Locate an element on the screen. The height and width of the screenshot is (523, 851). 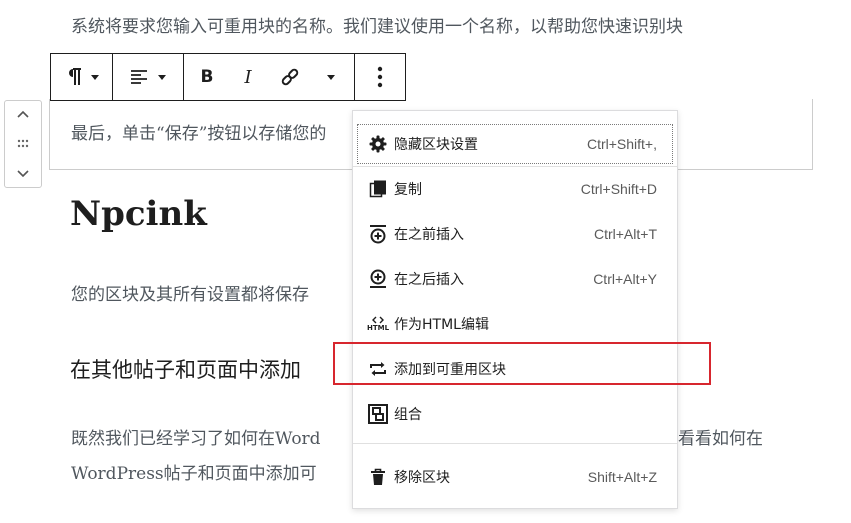
block-mover is located at coordinates (23, 144).